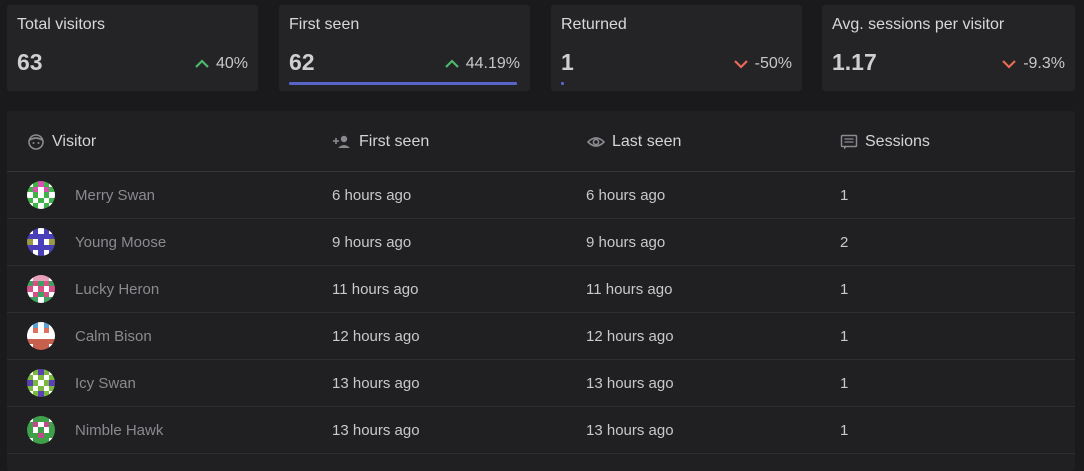 The height and width of the screenshot is (471, 1084). I want to click on first-seen-value: 6 hours ago, so click(372, 195).